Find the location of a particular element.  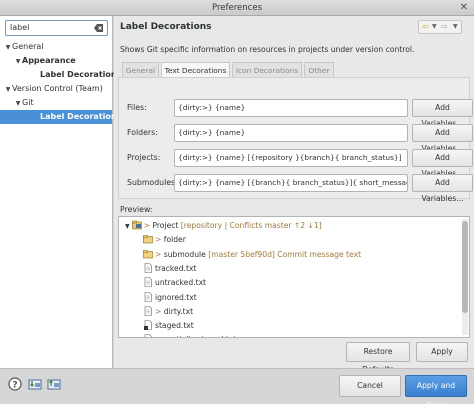

preview-item-name: submodule is located at coordinates (184, 254).